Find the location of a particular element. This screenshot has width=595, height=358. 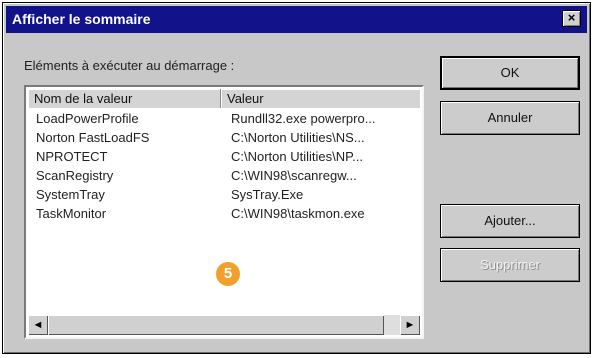

scroll-left-button: ◄ is located at coordinates (38, 325).